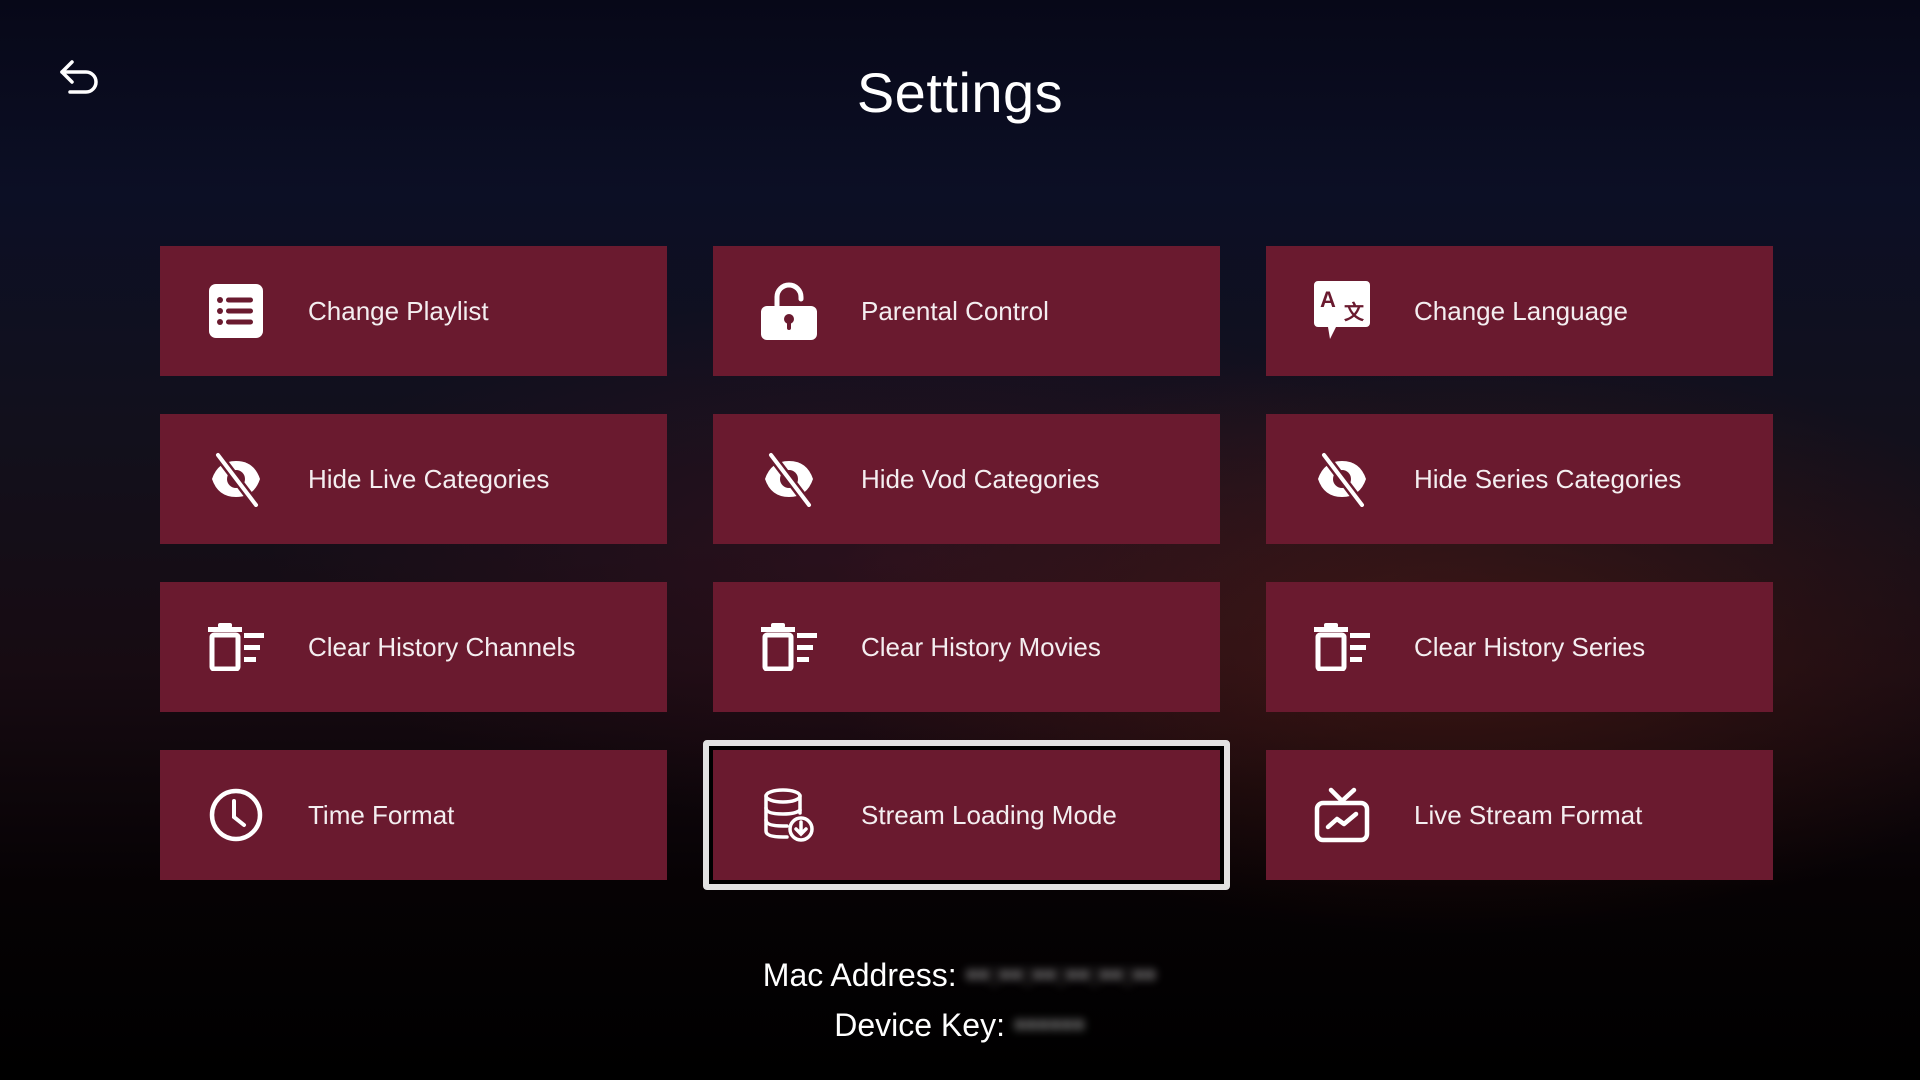 The image size is (1920, 1080). I want to click on mac-address-row: Mac Address: ••:••:••:••:••:••, so click(960, 975).